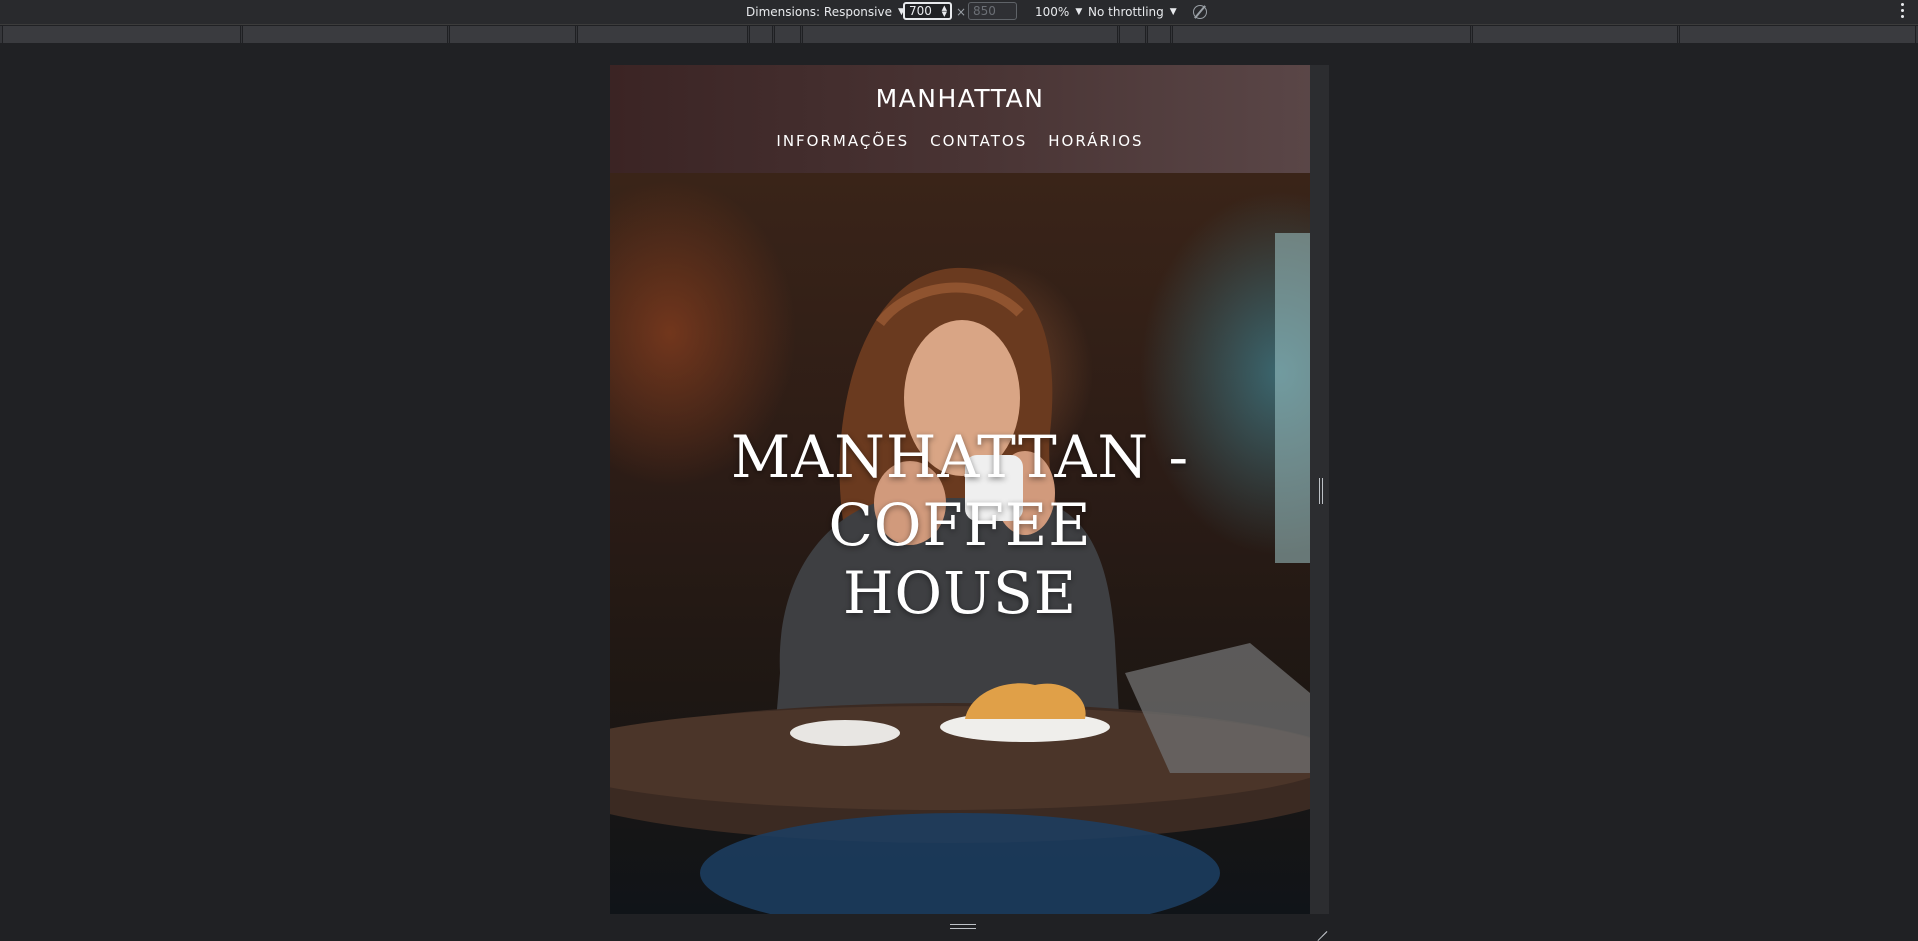  Describe the element at coordinates (944, 11) in the screenshot. I see `stepper-icon: ▲ ▼` at that location.